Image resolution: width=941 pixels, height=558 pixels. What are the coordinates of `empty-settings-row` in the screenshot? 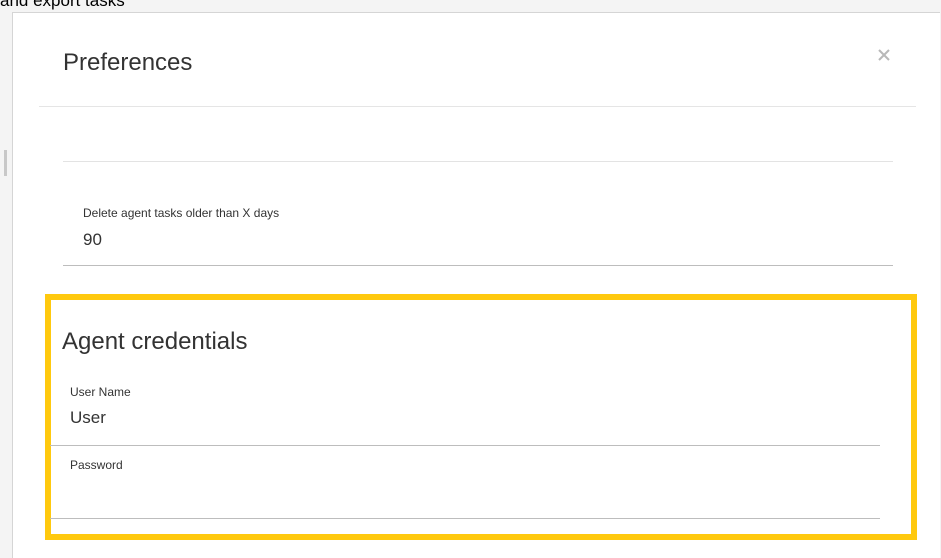 It's located at (478, 134).